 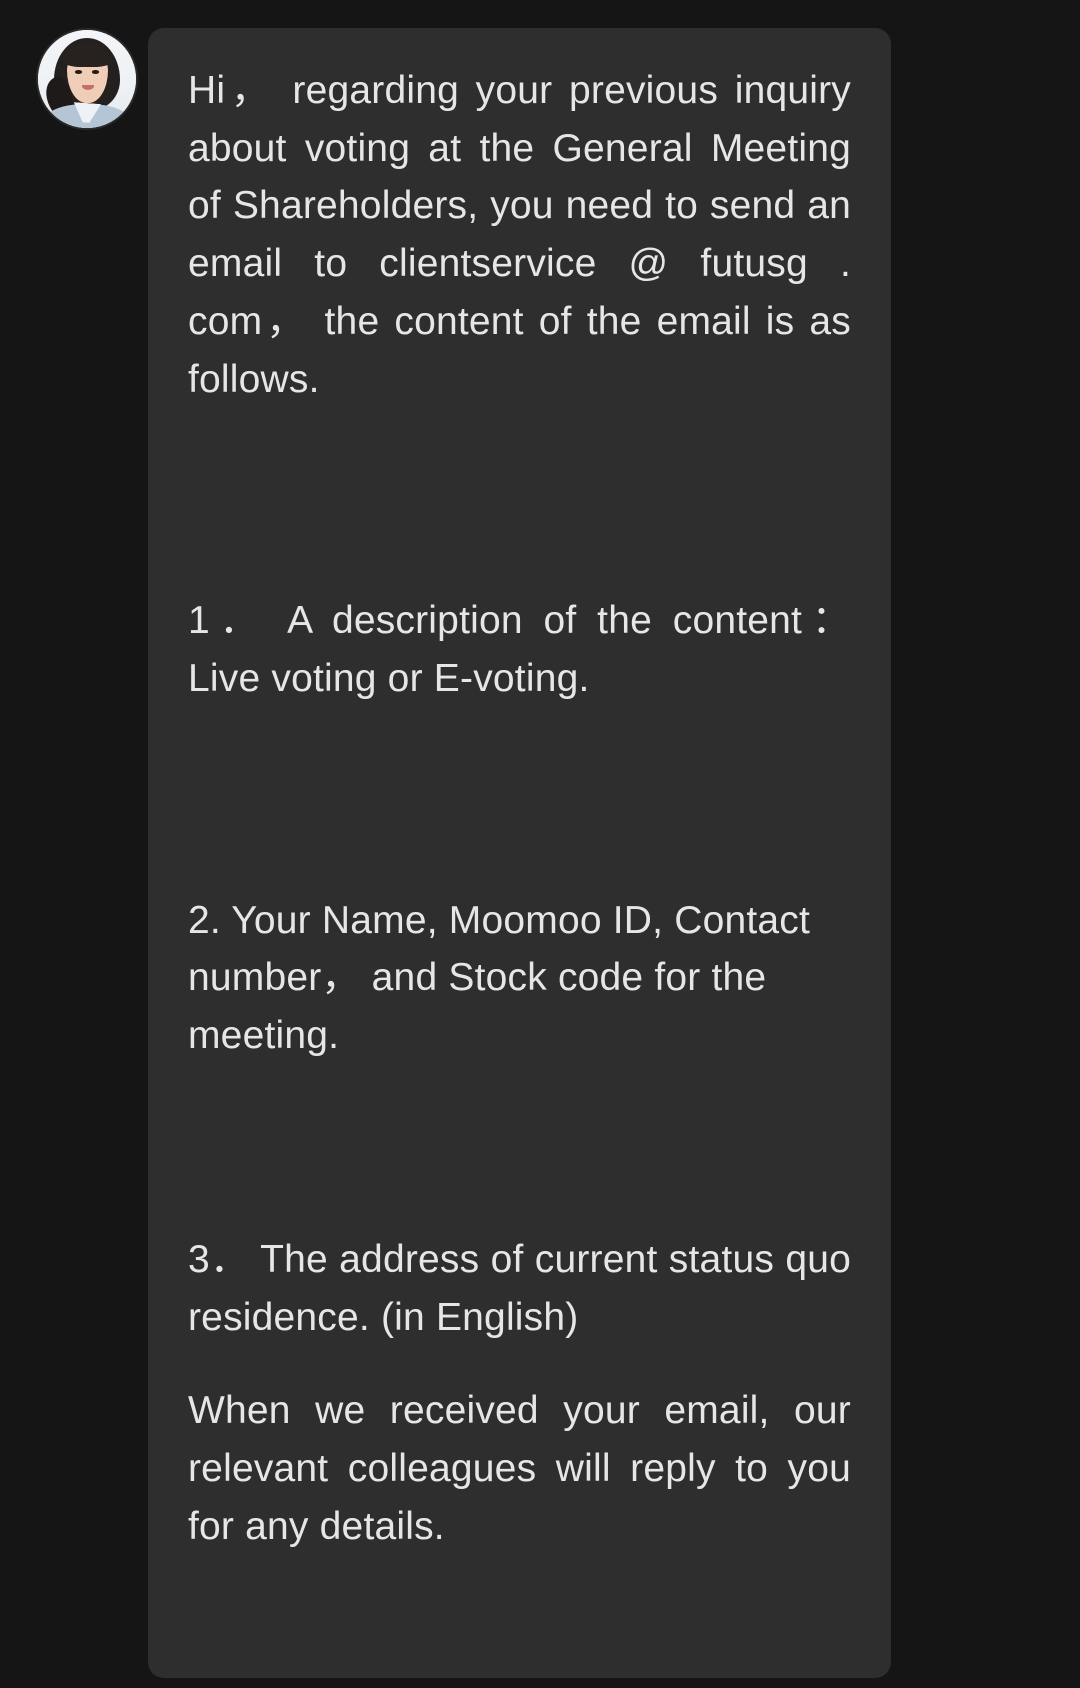 What do you see at coordinates (79, 72) in the screenshot?
I see `avatar-eye-left` at bounding box center [79, 72].